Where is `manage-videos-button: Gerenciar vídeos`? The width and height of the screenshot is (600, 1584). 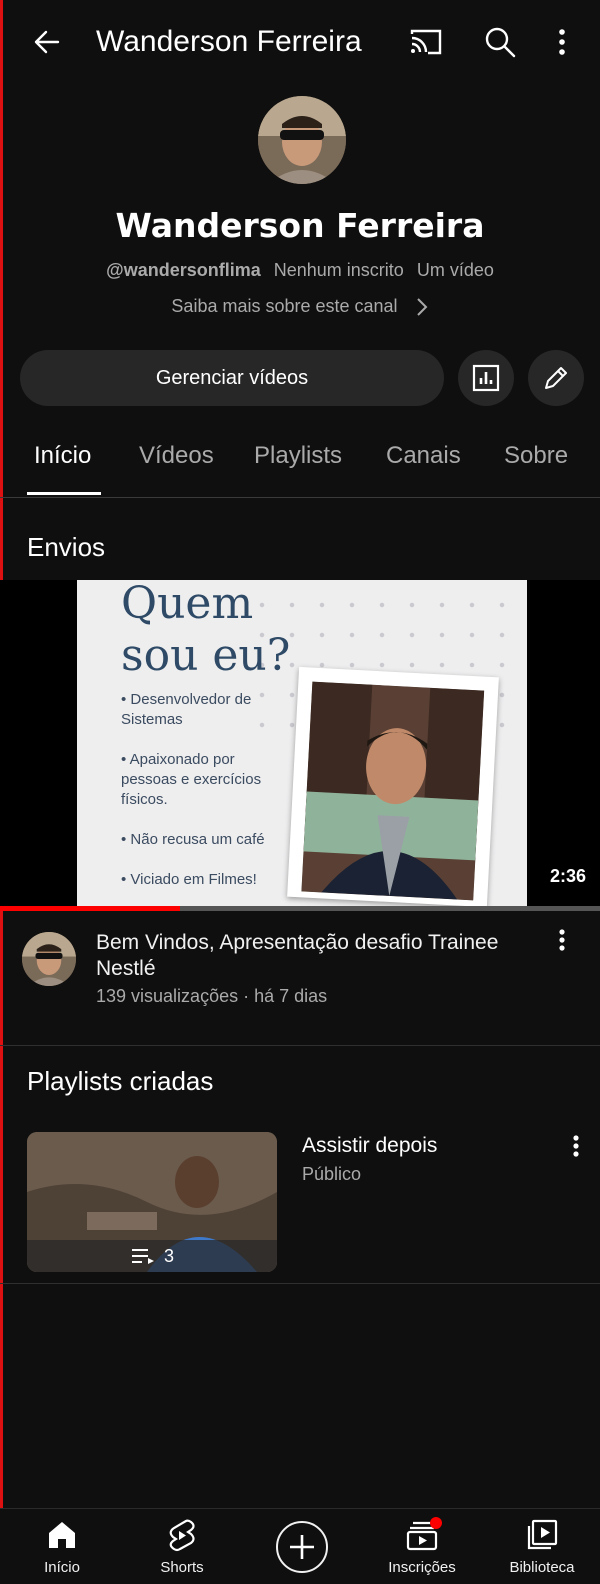 manage-videos-button: Gerenciar vídeos is located at coordinates (232, 378).